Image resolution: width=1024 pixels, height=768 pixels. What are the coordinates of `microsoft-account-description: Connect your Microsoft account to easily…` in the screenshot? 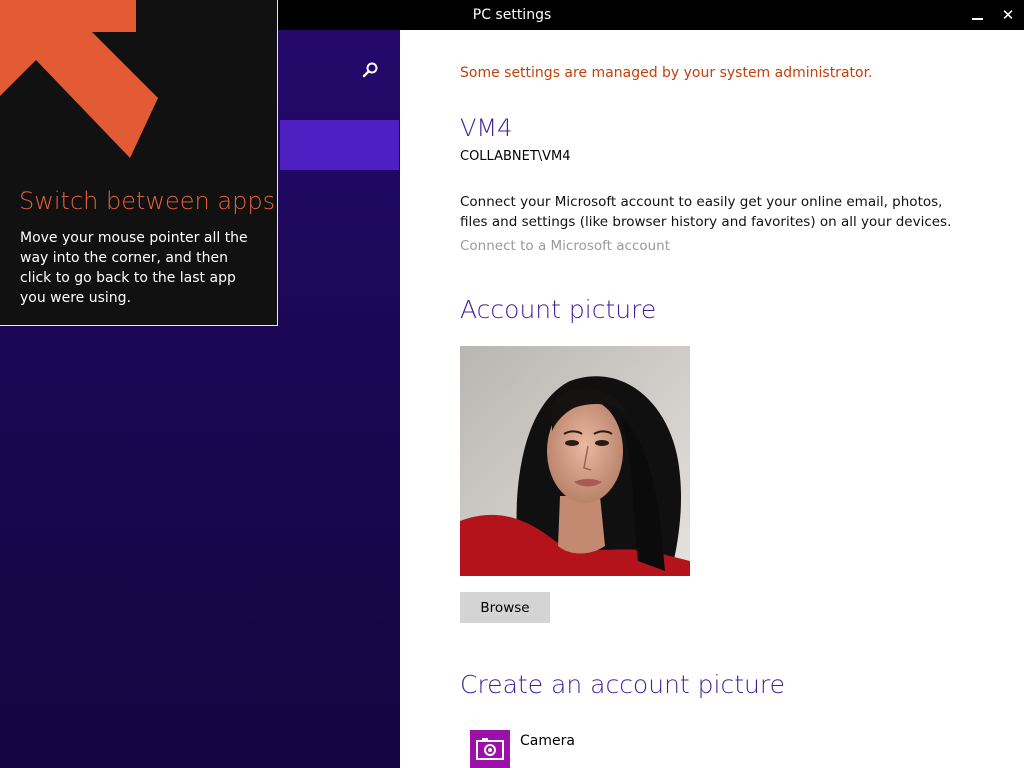 It's located at (706, 212).